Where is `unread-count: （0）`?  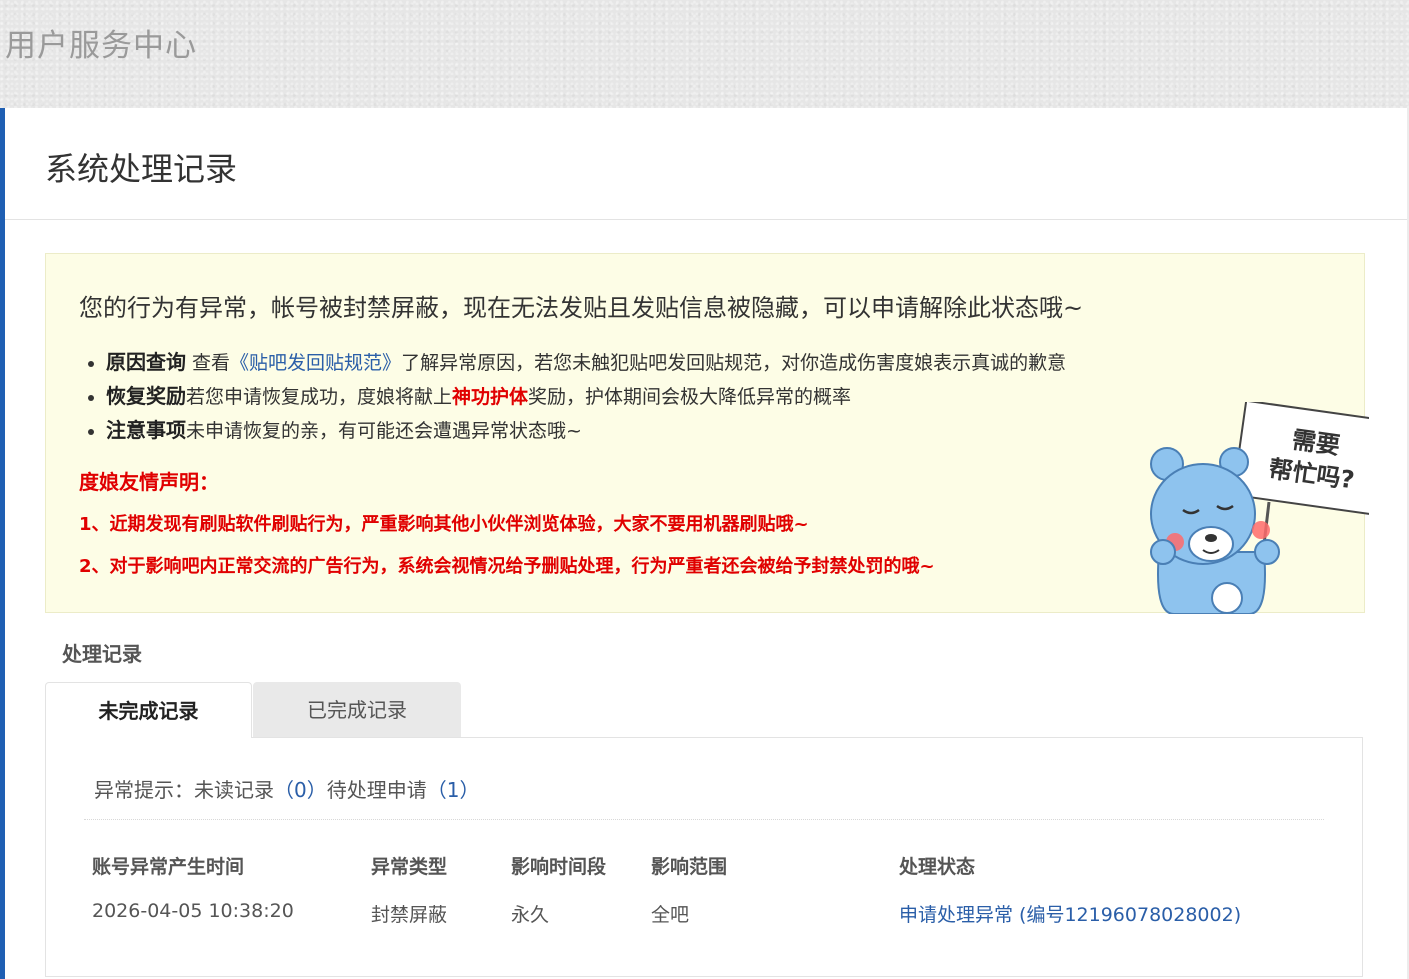
unread-count: （0） is located at coordinates (300, 790).